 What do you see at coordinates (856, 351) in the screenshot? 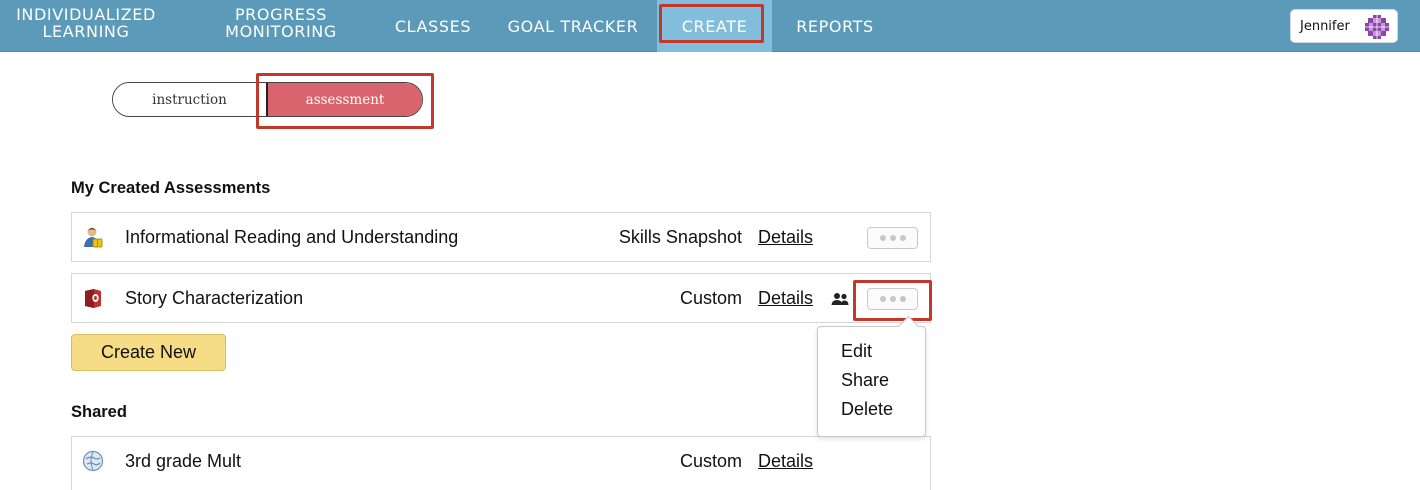
I see `menu-item-edit: Edit` at bounding box center [856, 351].